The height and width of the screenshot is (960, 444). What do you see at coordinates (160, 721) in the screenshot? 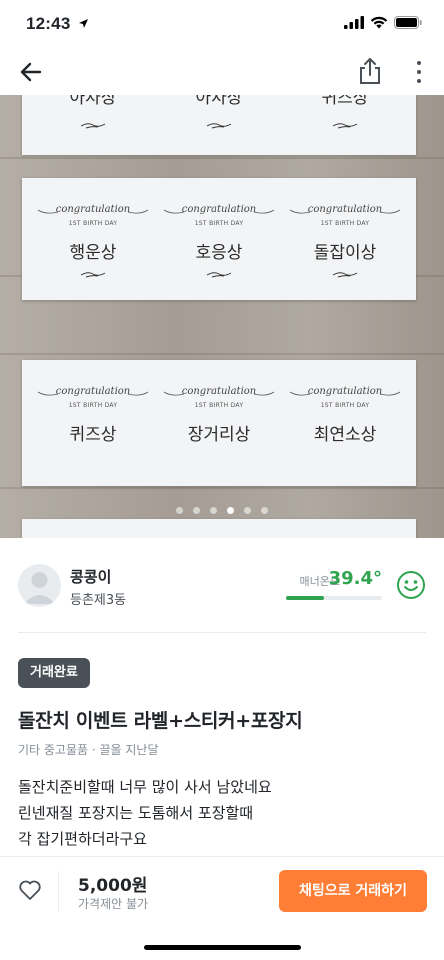
I see `post-title: 돌잔치 이벤트 라벨+스티커+포장지` at bounding box center [160, 721].